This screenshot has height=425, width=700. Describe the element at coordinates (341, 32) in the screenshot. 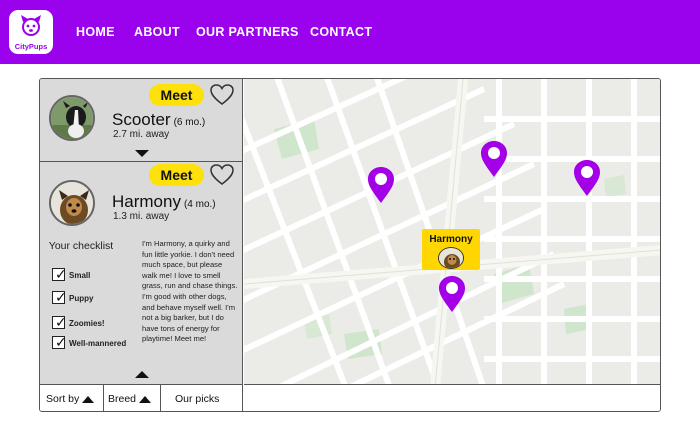

I see `nav-contact: CONTACT` at that location.